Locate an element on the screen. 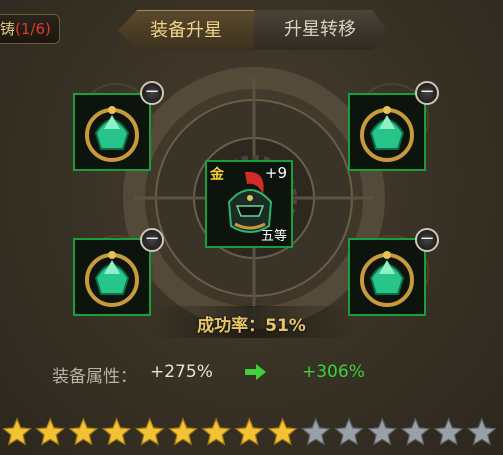 This screenshot has height=455, width=503. attribute-label: 装备属性： is located at coordinates (94, 377).